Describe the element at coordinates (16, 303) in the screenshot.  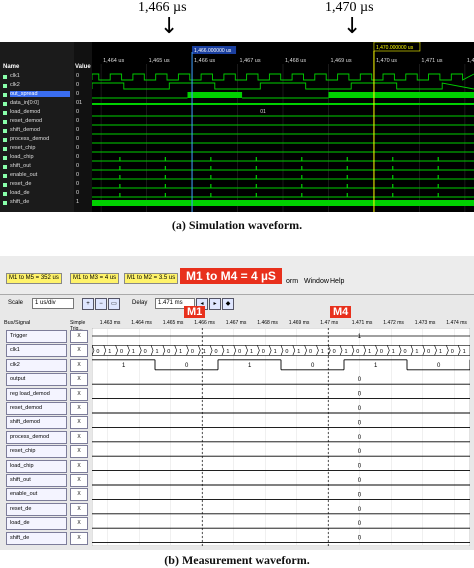
I see `scale-label: Scale` at that location.